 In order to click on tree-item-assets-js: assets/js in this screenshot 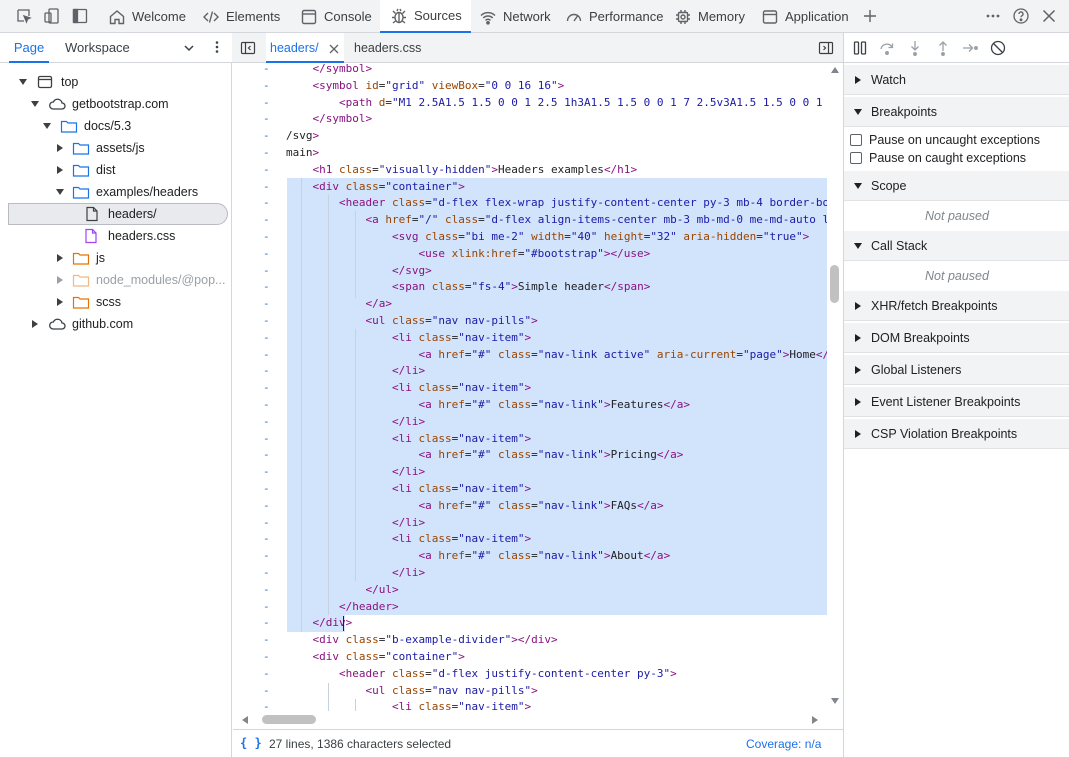, I will do `click(100, 148)`.